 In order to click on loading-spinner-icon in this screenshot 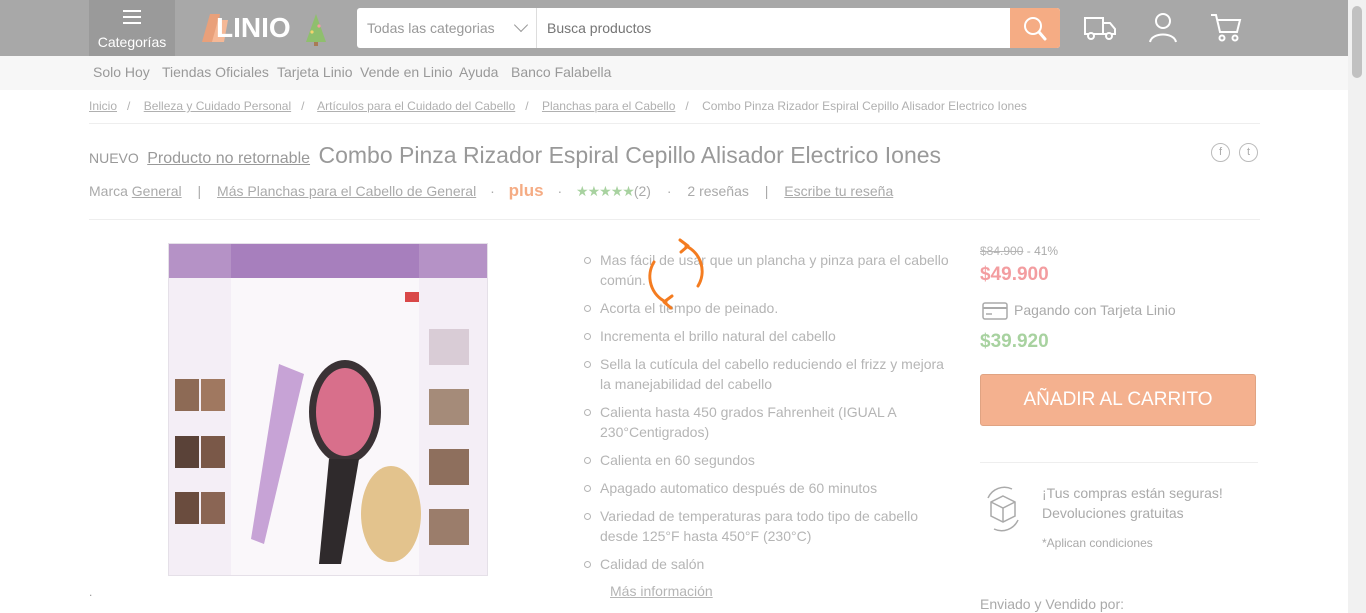, I will do `click(676, 274)`.